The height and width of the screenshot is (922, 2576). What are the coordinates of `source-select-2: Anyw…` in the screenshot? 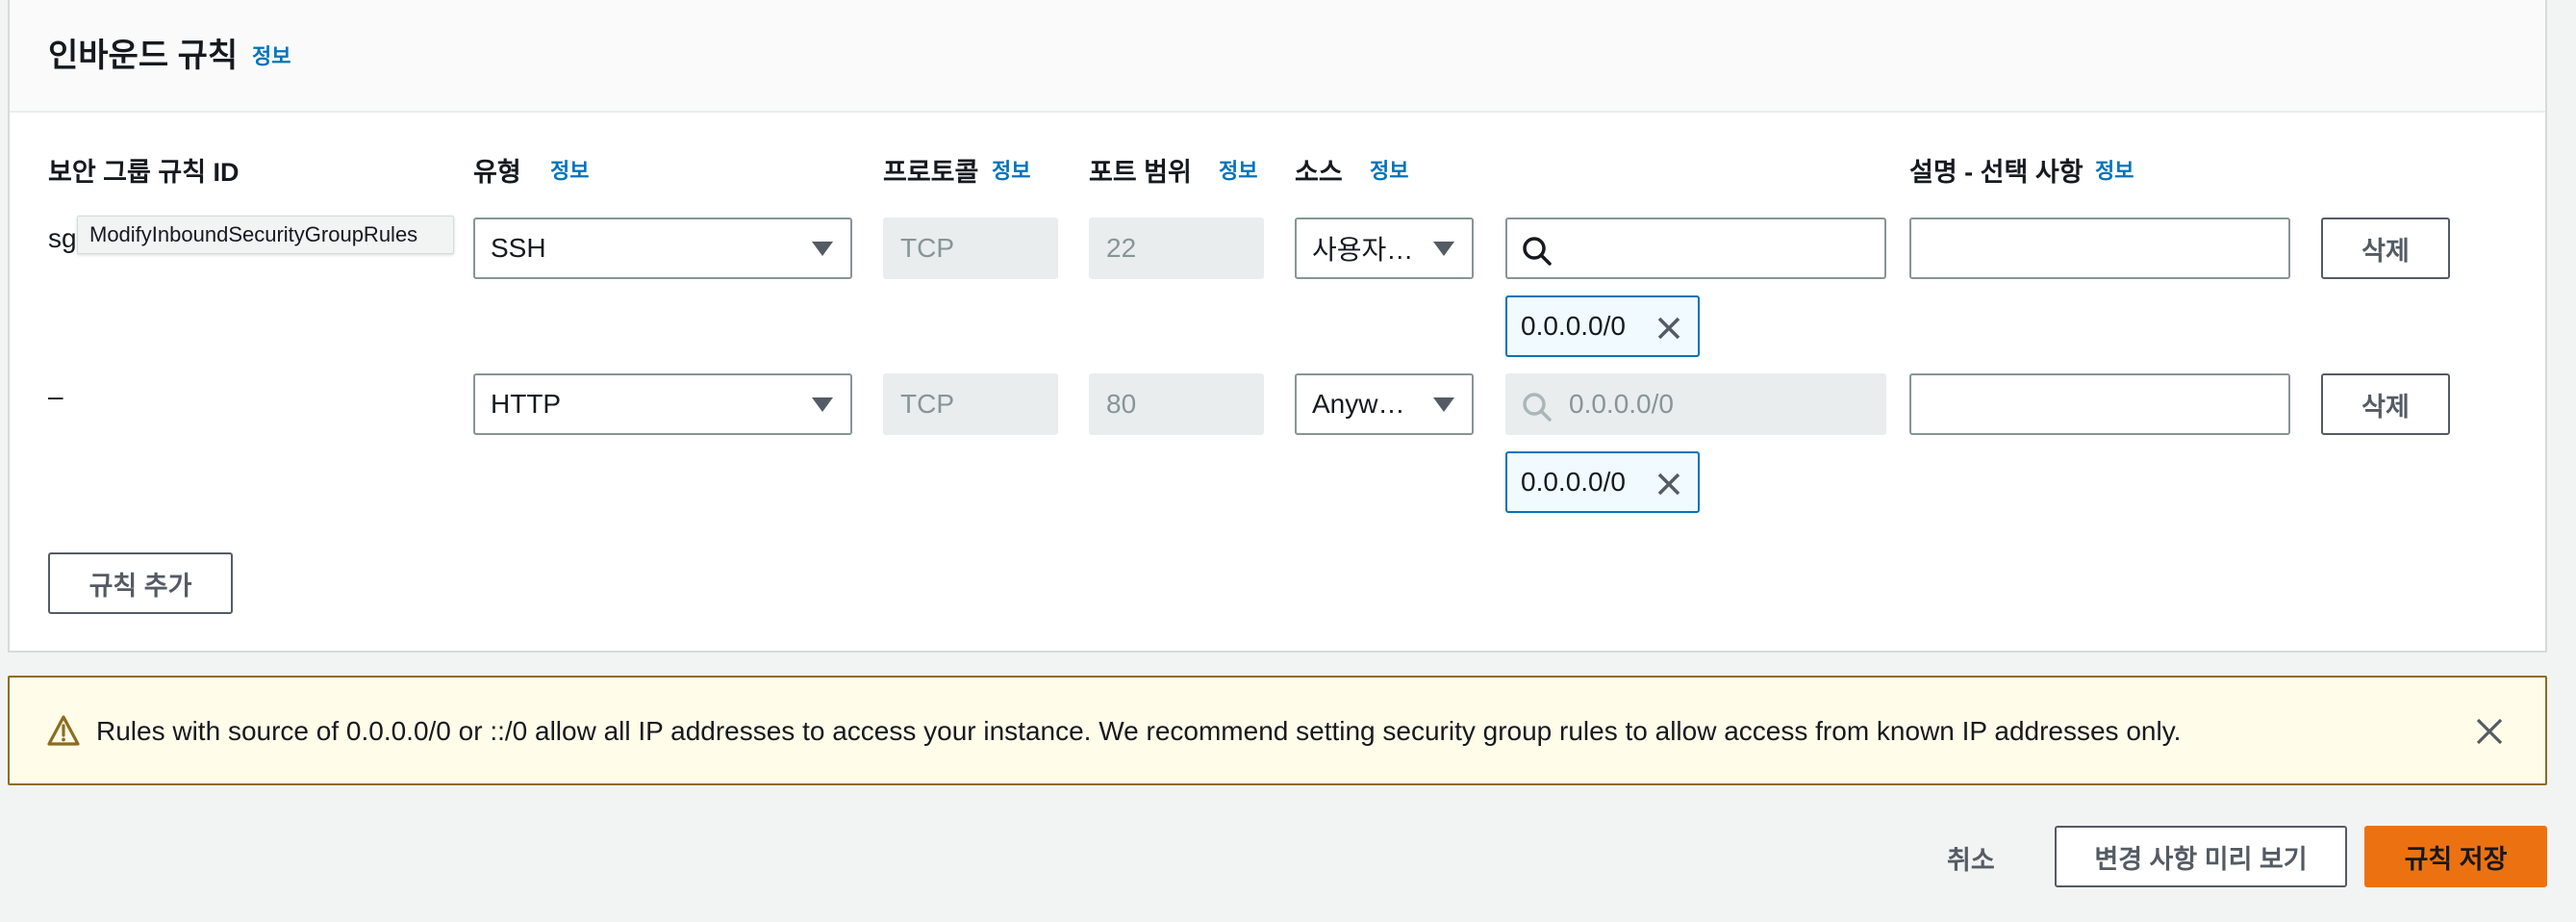 It's located at (1385, 404).